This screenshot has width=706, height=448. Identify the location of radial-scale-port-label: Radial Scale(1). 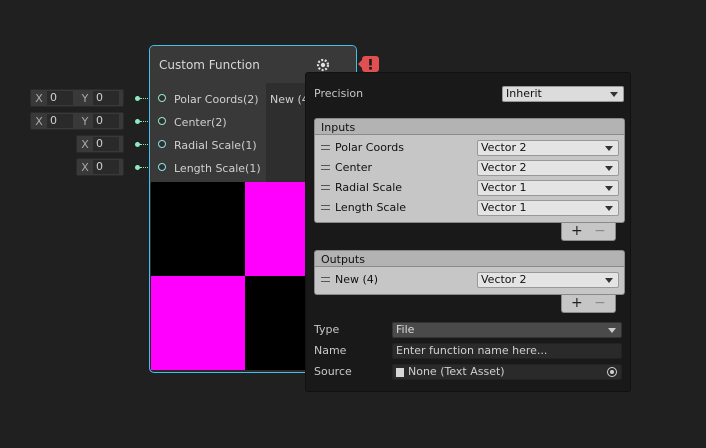
(215, 145).